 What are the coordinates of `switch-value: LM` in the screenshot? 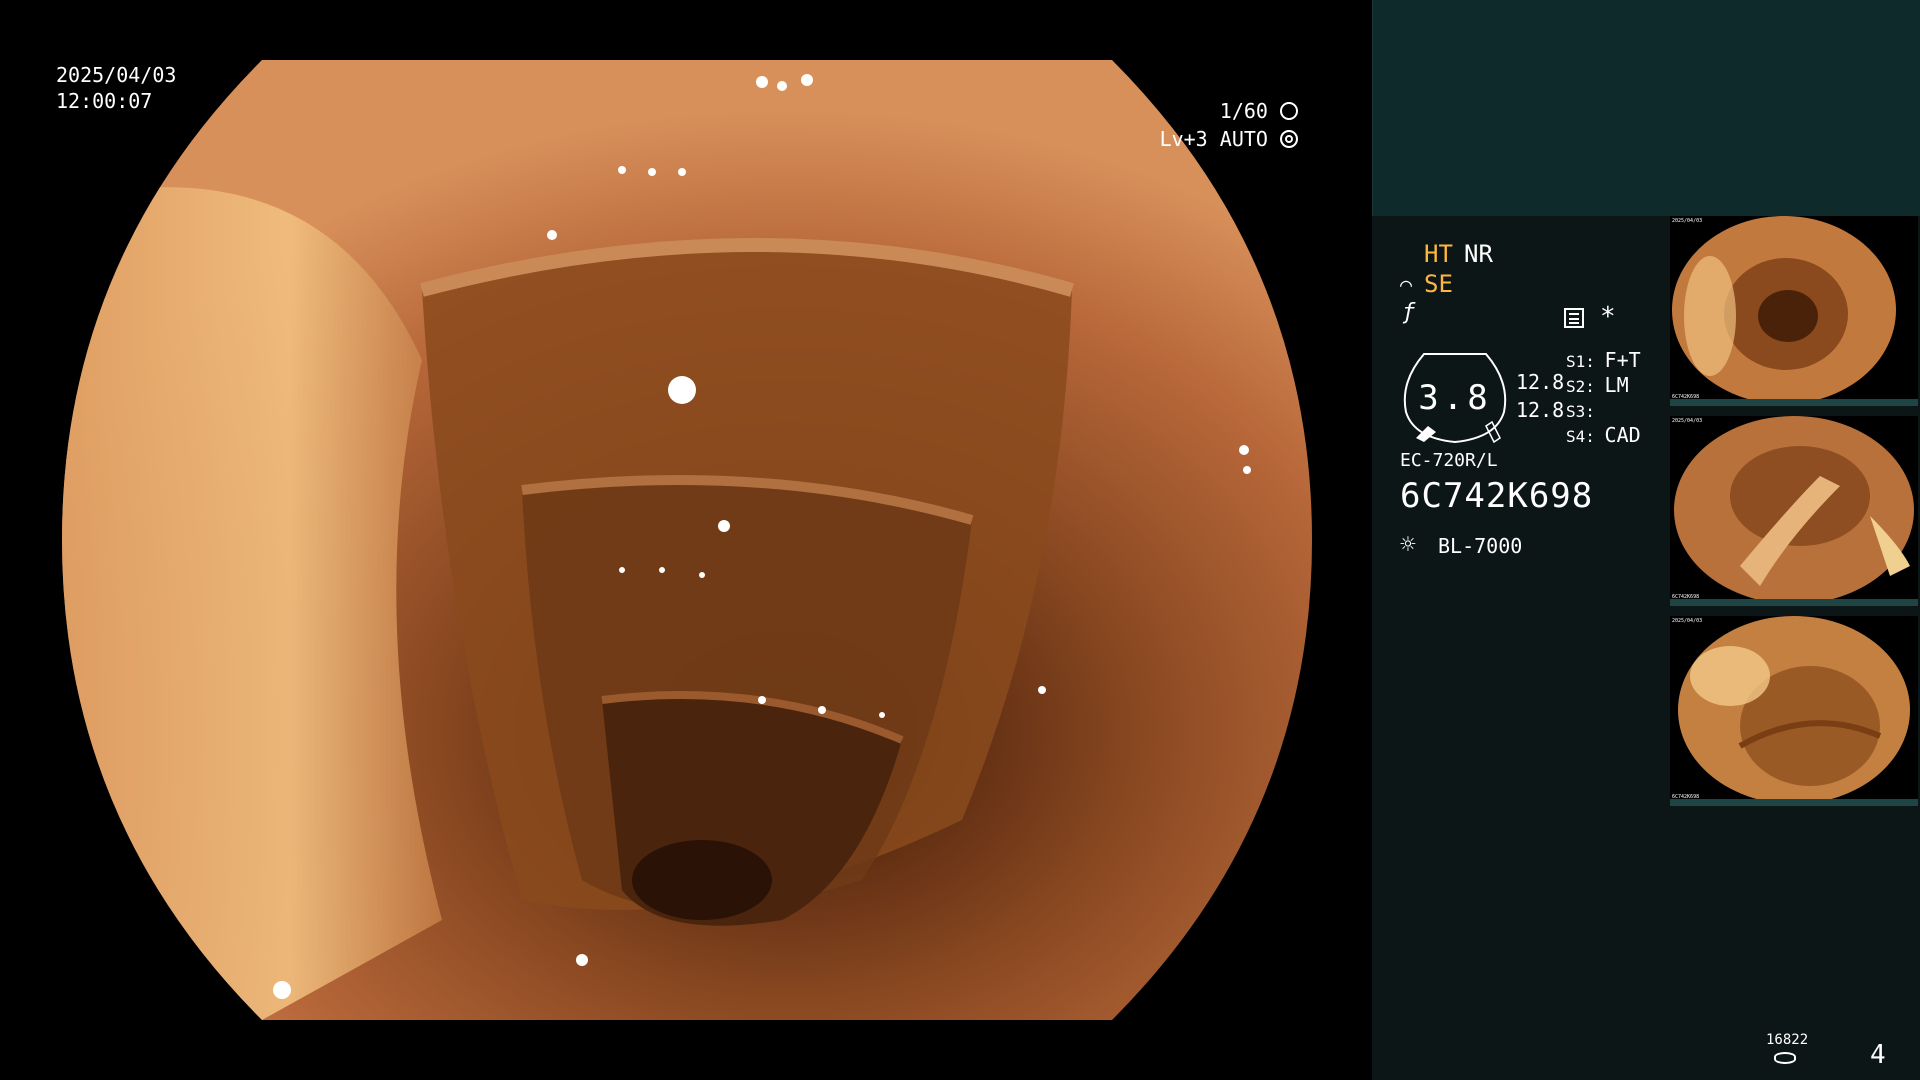 It's located at (1616, 385).